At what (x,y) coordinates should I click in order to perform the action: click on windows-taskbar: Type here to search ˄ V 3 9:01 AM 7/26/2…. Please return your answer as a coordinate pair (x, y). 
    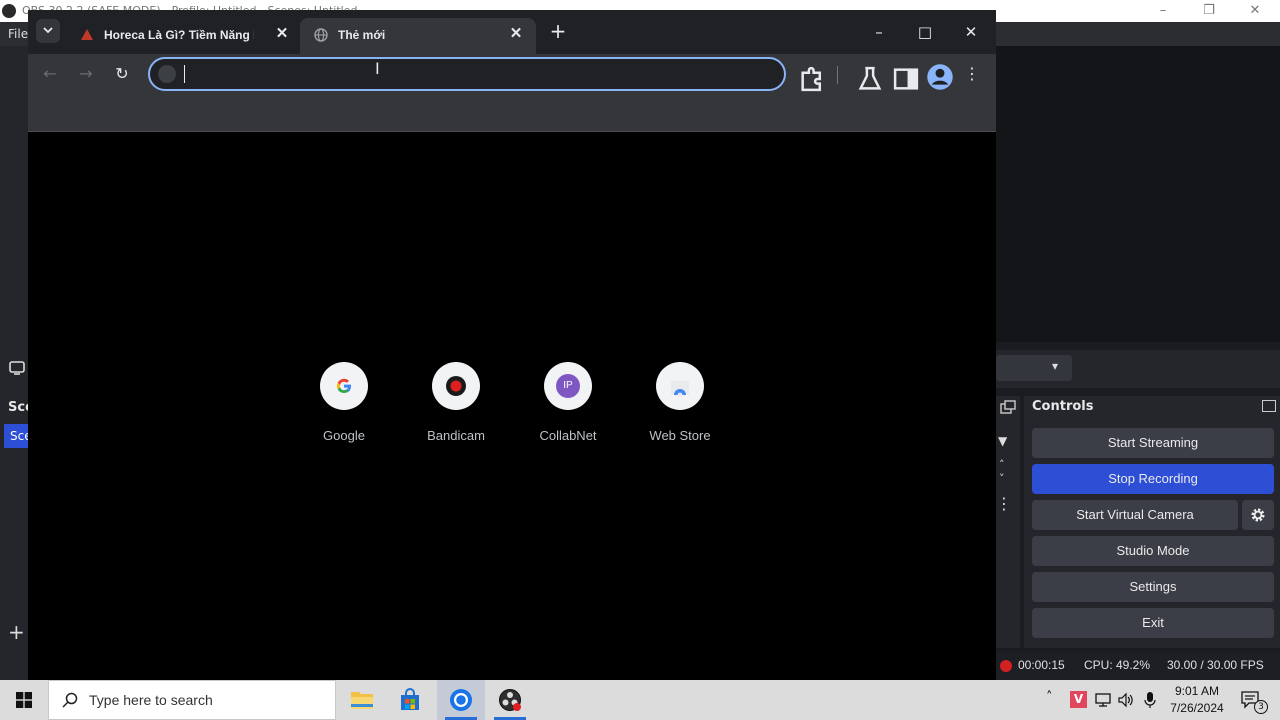
    Looking at the image, I should click on (640, 700).